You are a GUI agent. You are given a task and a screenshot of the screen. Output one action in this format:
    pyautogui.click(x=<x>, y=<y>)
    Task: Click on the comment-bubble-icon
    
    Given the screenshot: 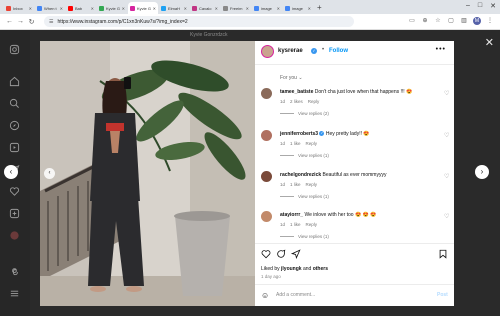 What is the action you would take?
    pyautogui.click(x=281, y=255)
    